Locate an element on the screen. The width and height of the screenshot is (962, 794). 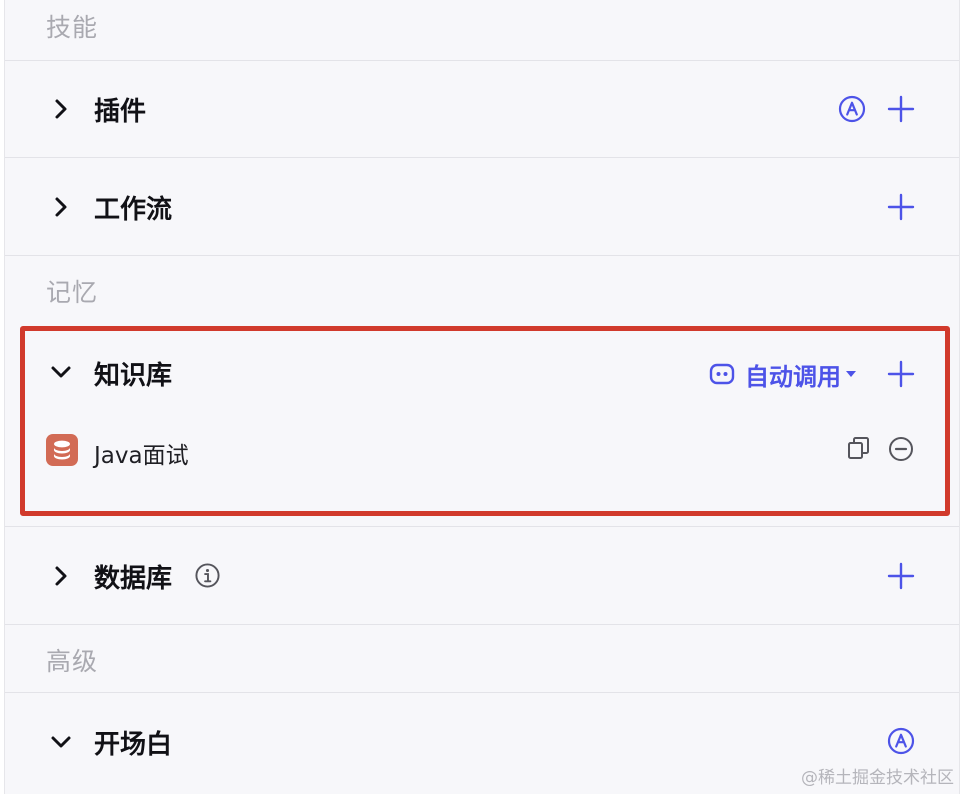
section-title-memory: 记忆 is located at coordinates (72, 292).